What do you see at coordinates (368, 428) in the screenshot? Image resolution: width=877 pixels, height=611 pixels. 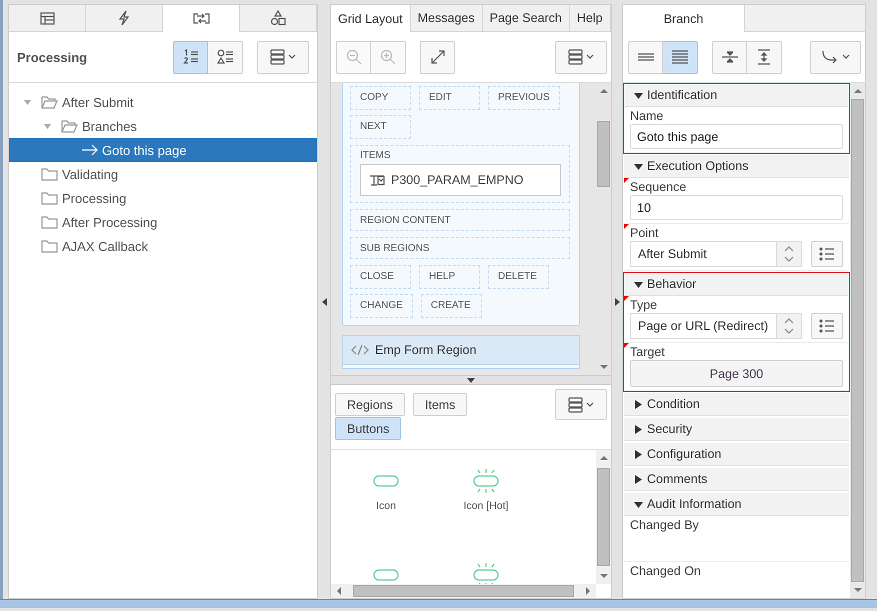 I see `filter-button: Buttons` at bounding box center [368, 428].